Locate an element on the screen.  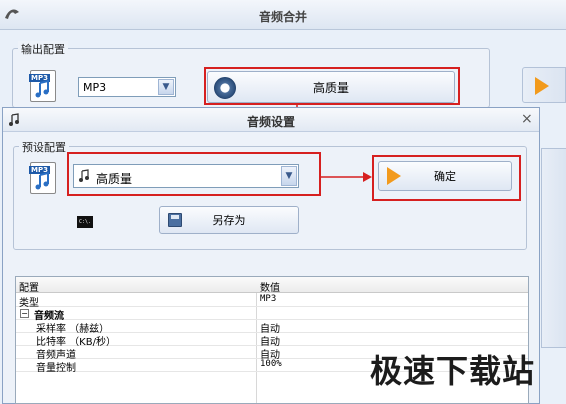
table-row: 类型 MP3 is located at coordinates (272, 301).